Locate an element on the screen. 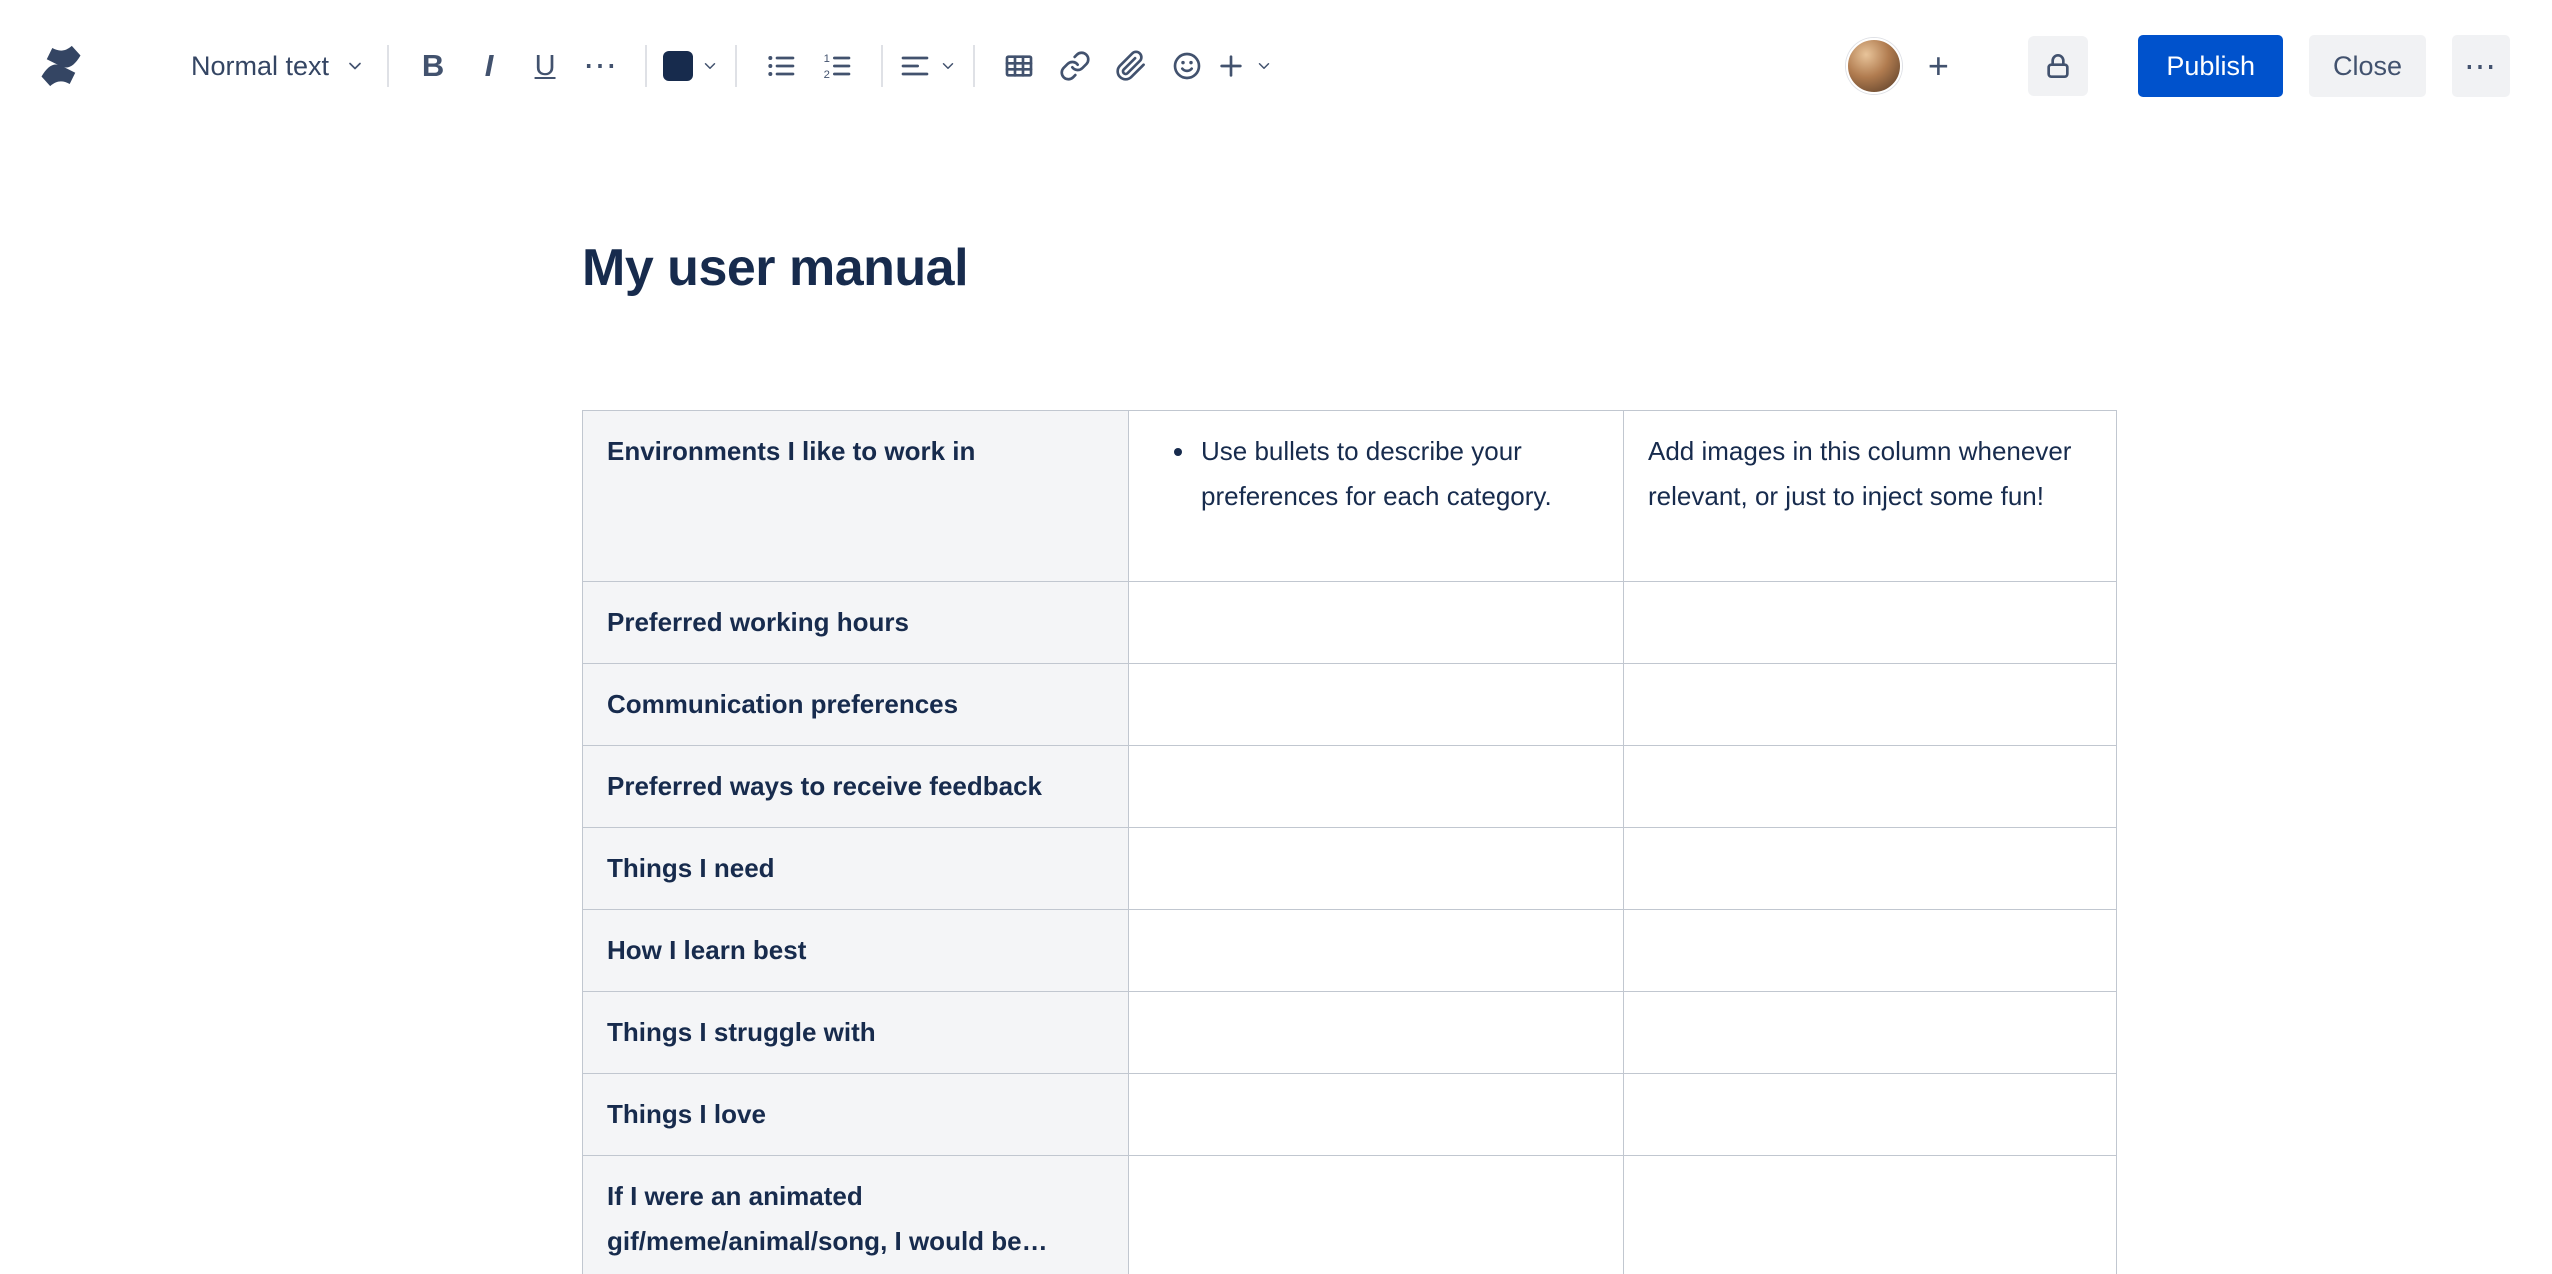  row-header-cell: Environments I like to work in is located at coordinates (855, 496).